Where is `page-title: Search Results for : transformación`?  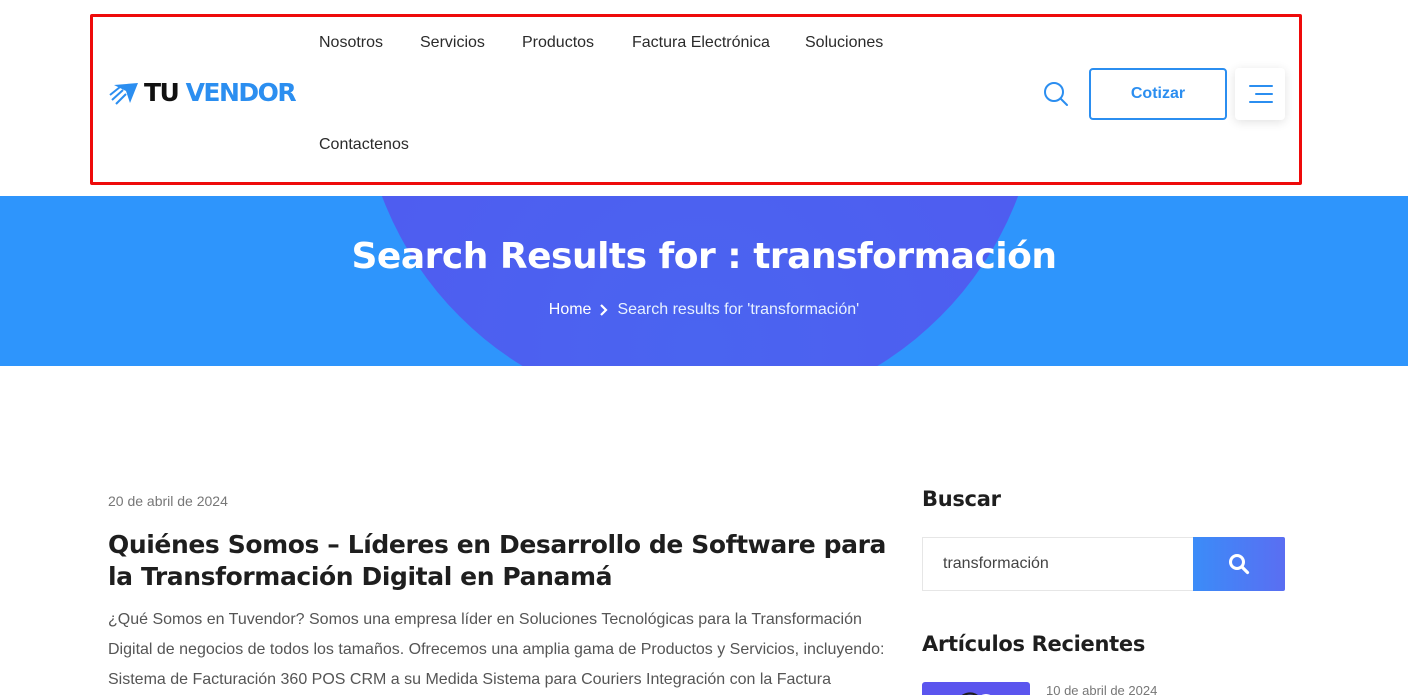 page-title: Search Results for : transformación is located at coordinates (704, 256).